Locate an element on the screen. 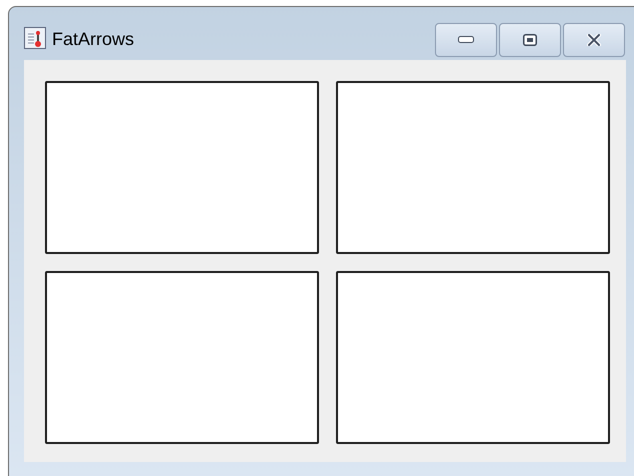 This screenshot has width=634, height=476. maximize-button is located at coordinates (530, 40).